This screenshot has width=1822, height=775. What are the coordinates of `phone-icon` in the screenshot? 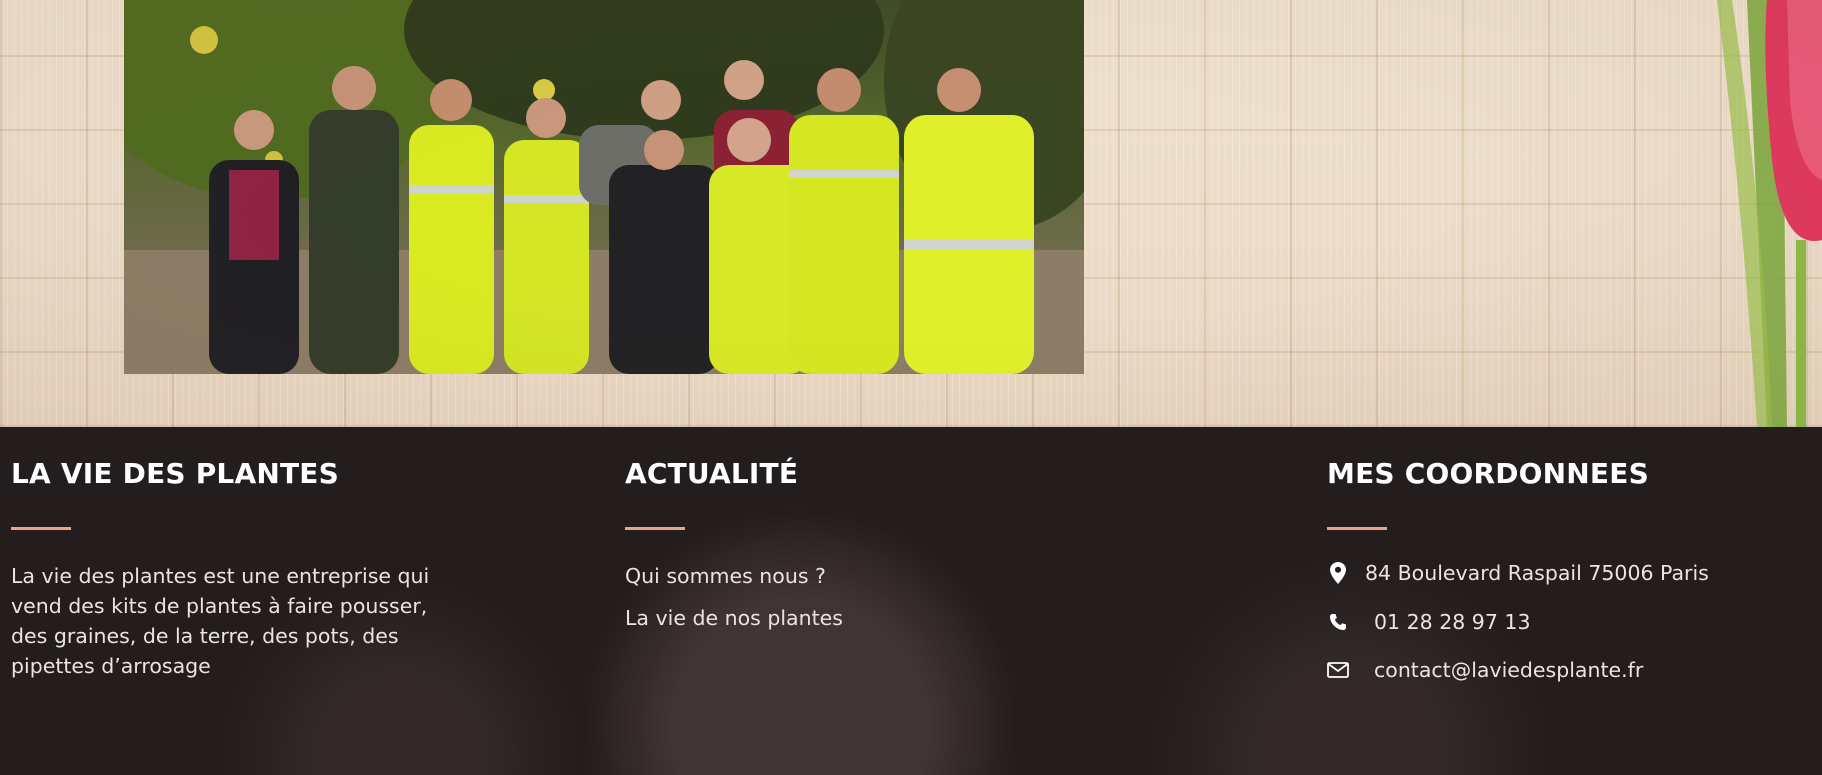 It's located at (1338, 622).